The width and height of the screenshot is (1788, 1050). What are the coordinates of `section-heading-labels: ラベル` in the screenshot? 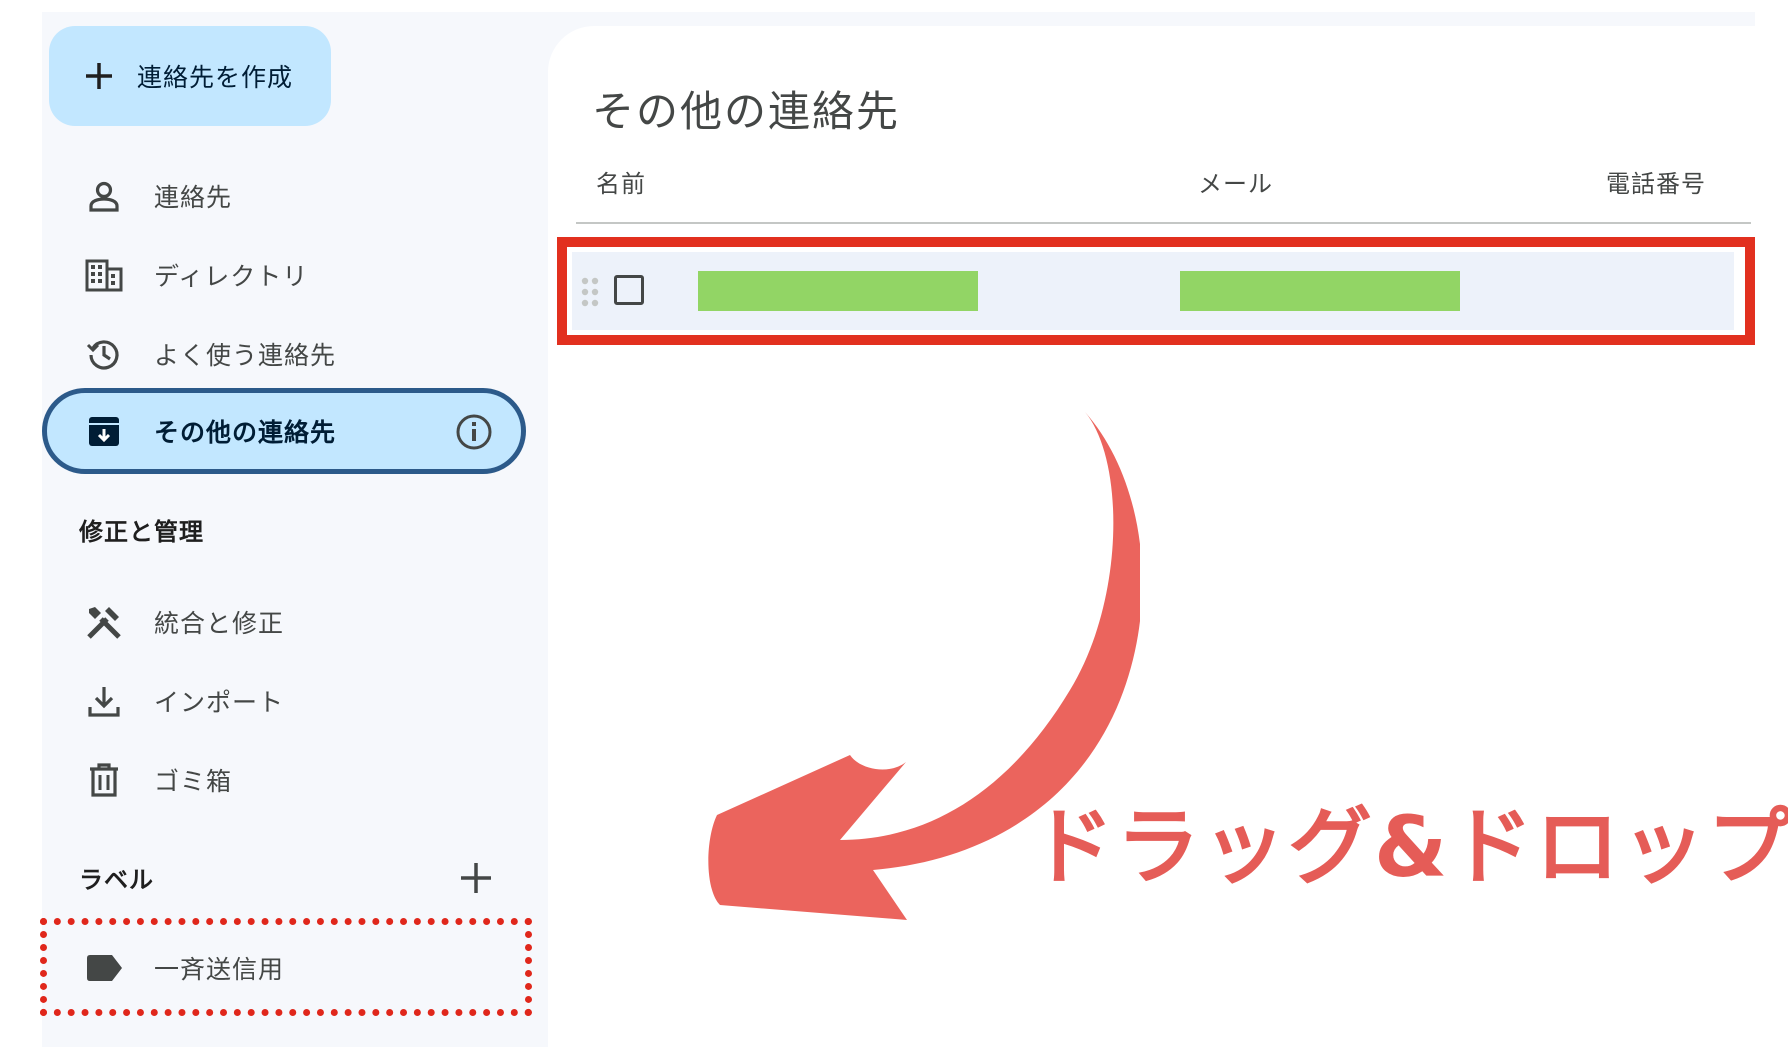 It's located at (116, 880).